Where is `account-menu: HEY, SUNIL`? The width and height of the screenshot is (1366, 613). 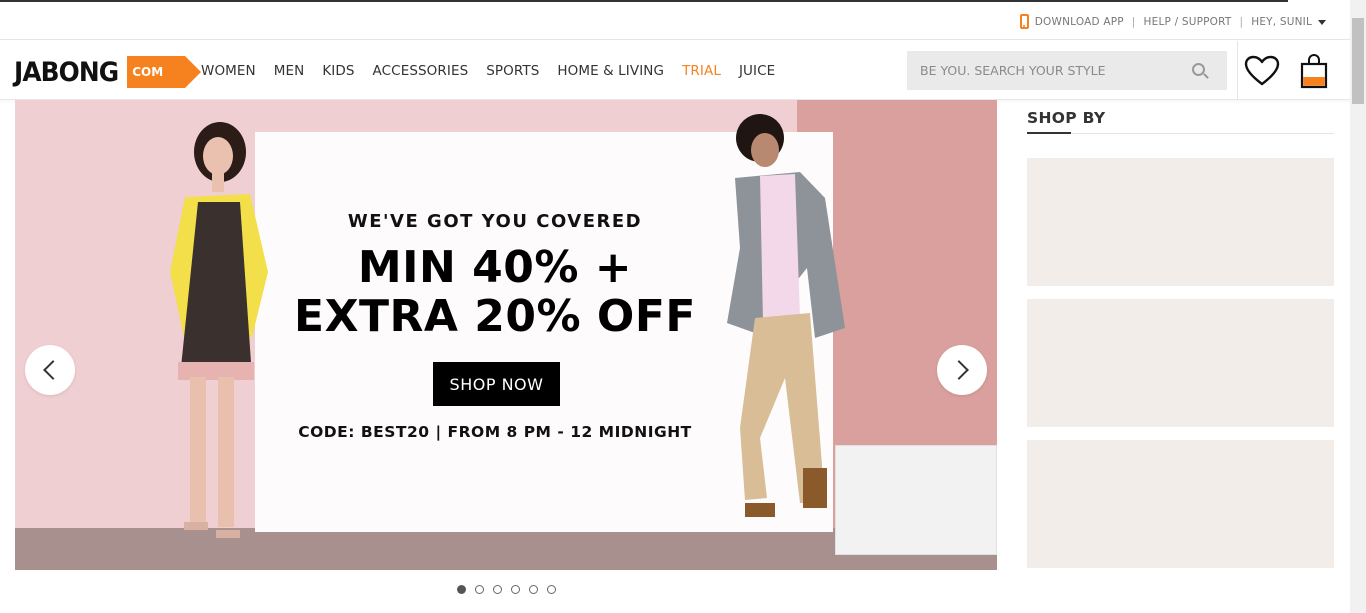
account-menu: HEY, SUNIL is located at coordinates (1288, 22).